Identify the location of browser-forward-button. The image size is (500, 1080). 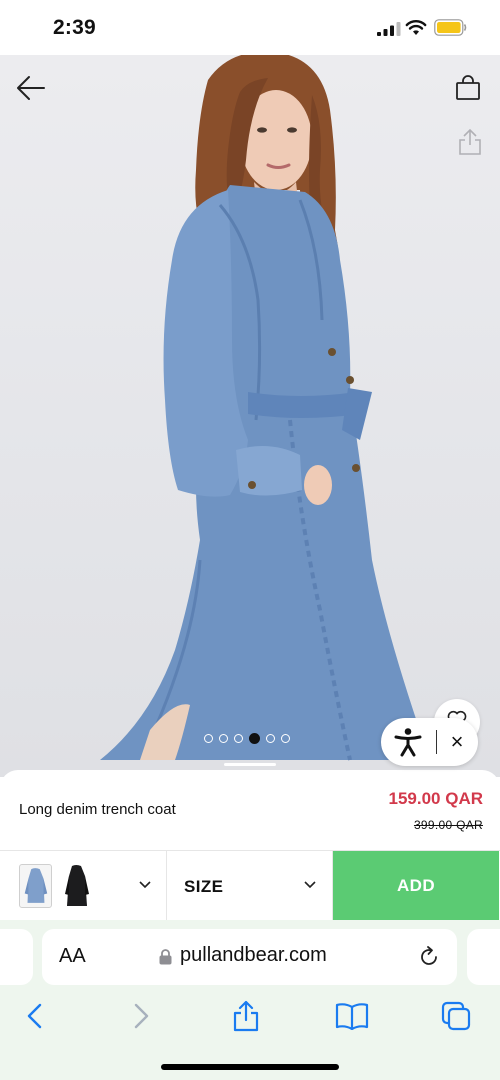
(142, 1016).